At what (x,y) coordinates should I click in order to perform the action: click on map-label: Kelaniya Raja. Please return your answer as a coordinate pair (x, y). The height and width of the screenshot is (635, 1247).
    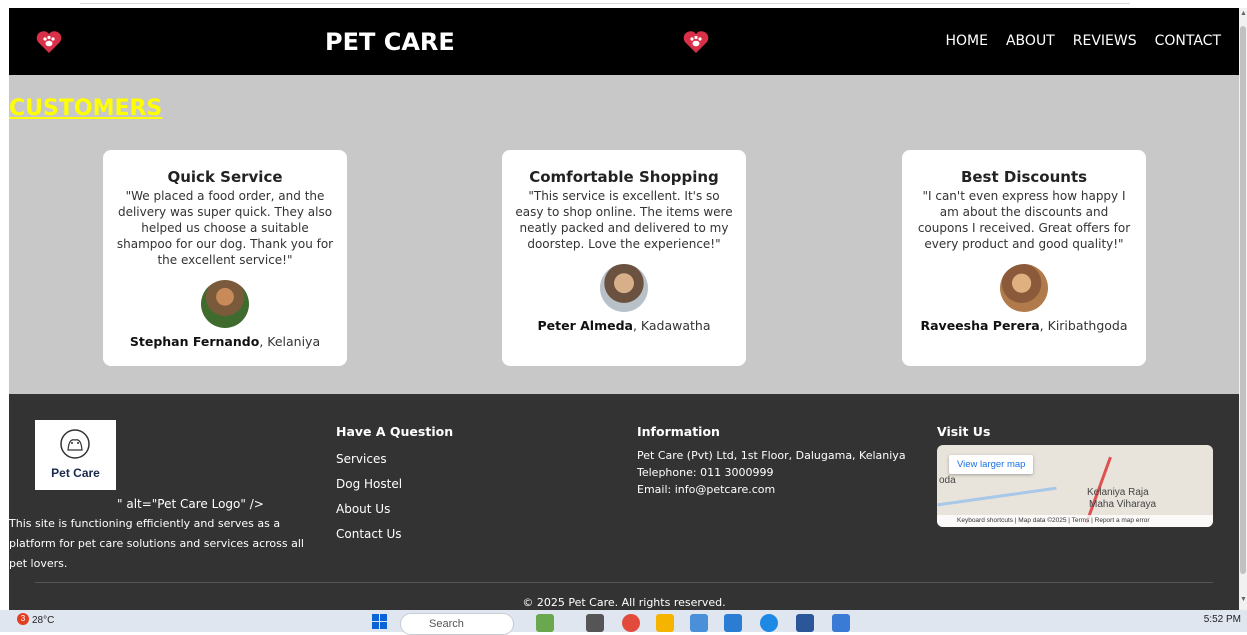
    Looking at the image, I should click on (1118, 492).